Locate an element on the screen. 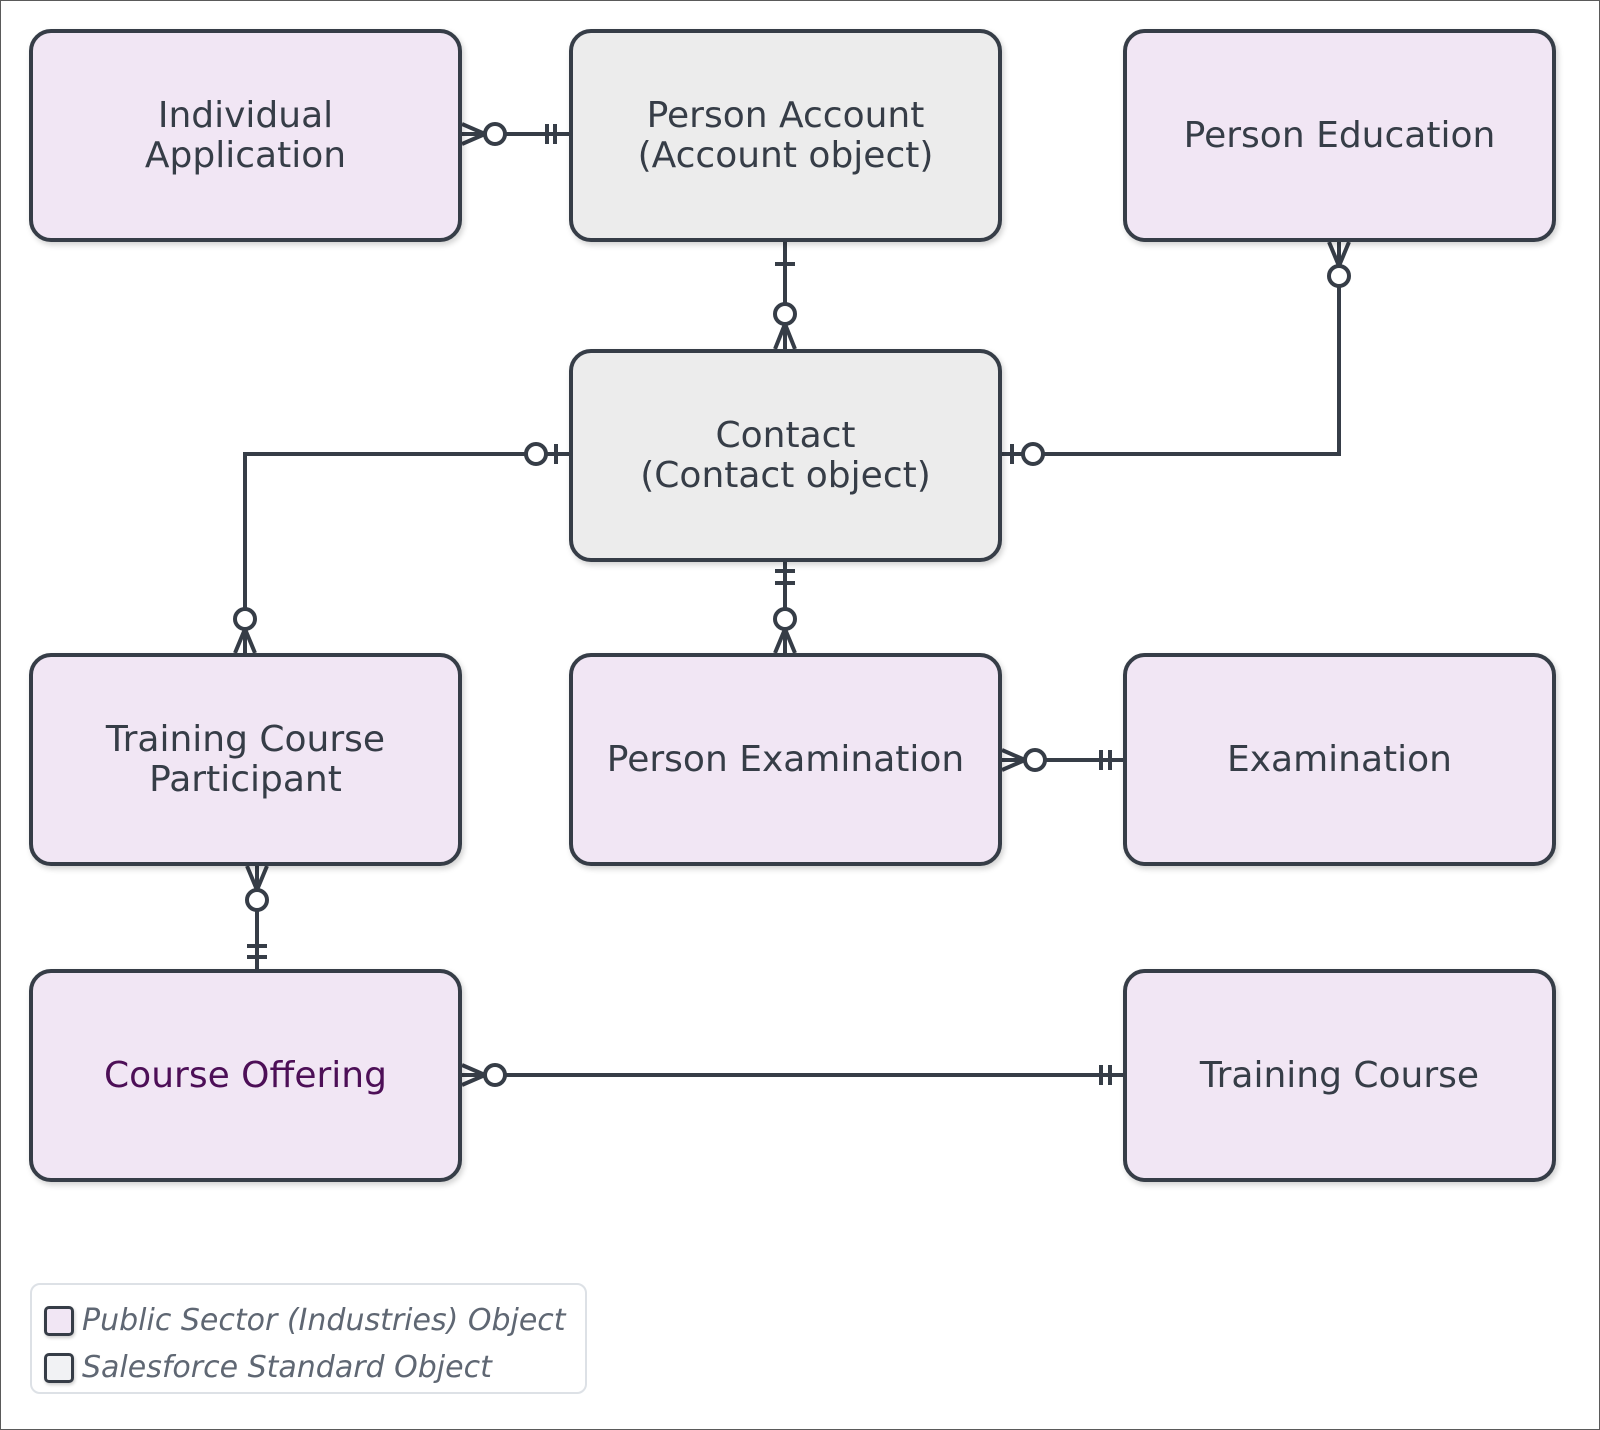 This screenshot has height=1430, width=1600. entity-label: Individual Application is located at coordinates (245, 135).